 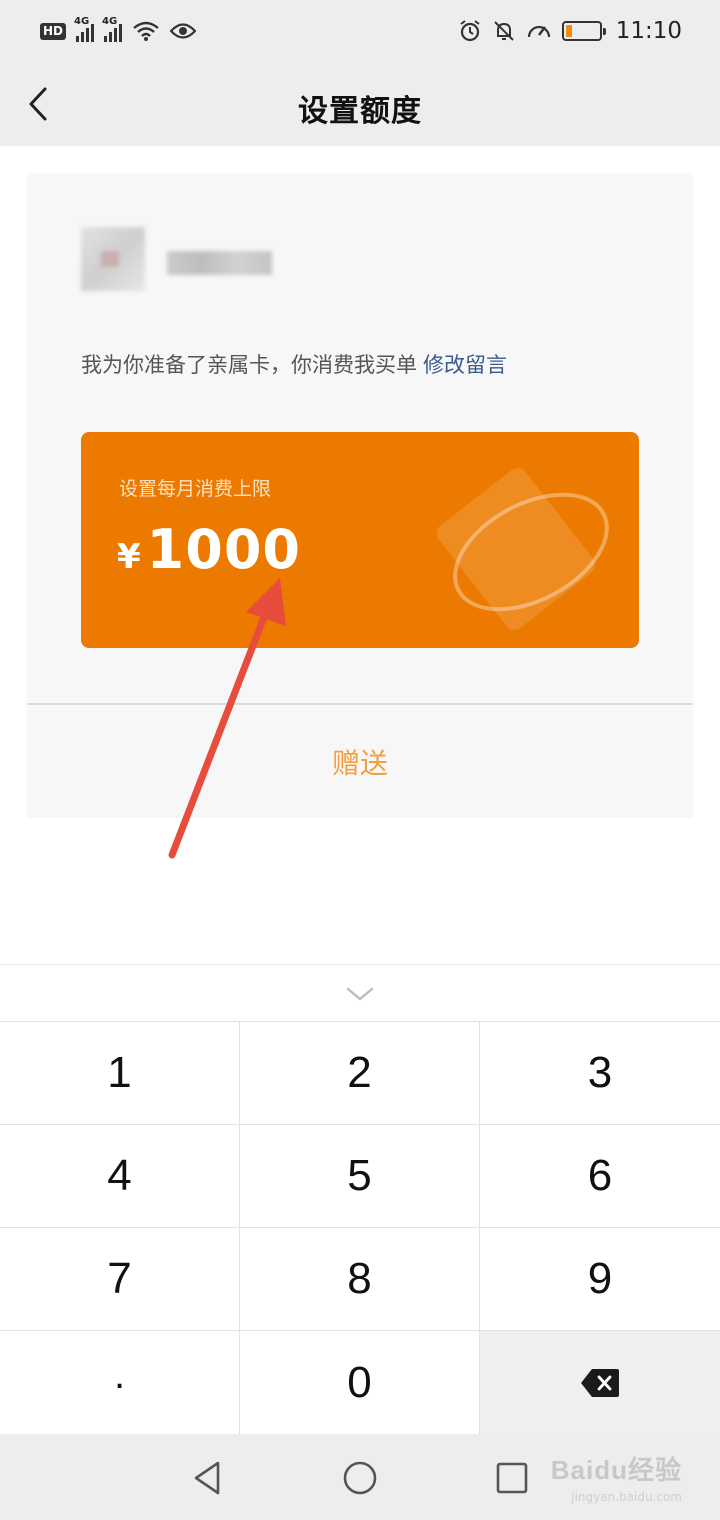 I want to click on avatar, so click(x=113, y=259).